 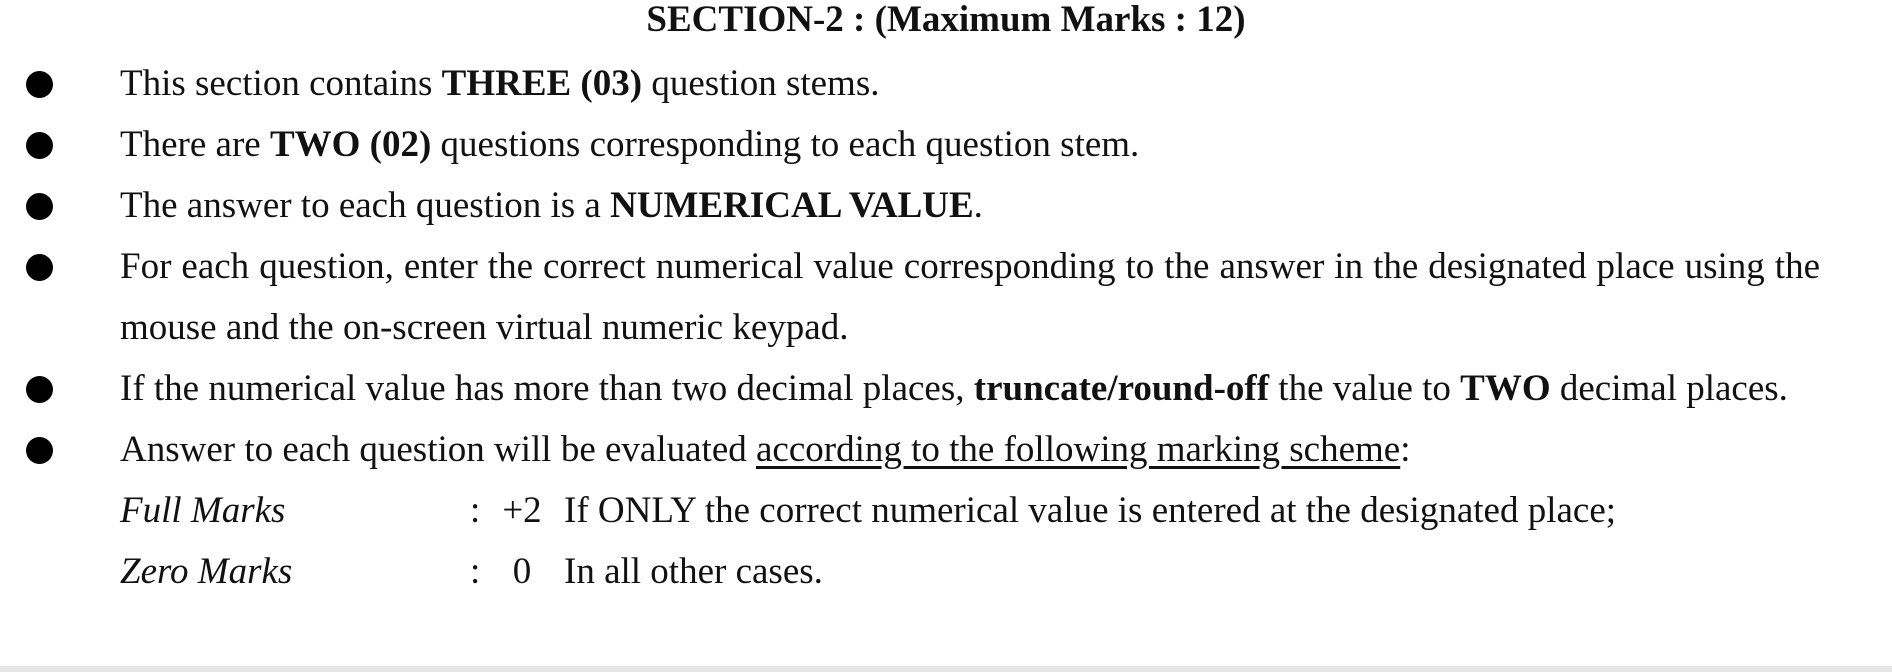 What do you see at coordinates (946, 20) in the screenshot?
I see `section-title: SECTION-2 : (Maximum Marks : 12)` at bounding box center [946, 20].